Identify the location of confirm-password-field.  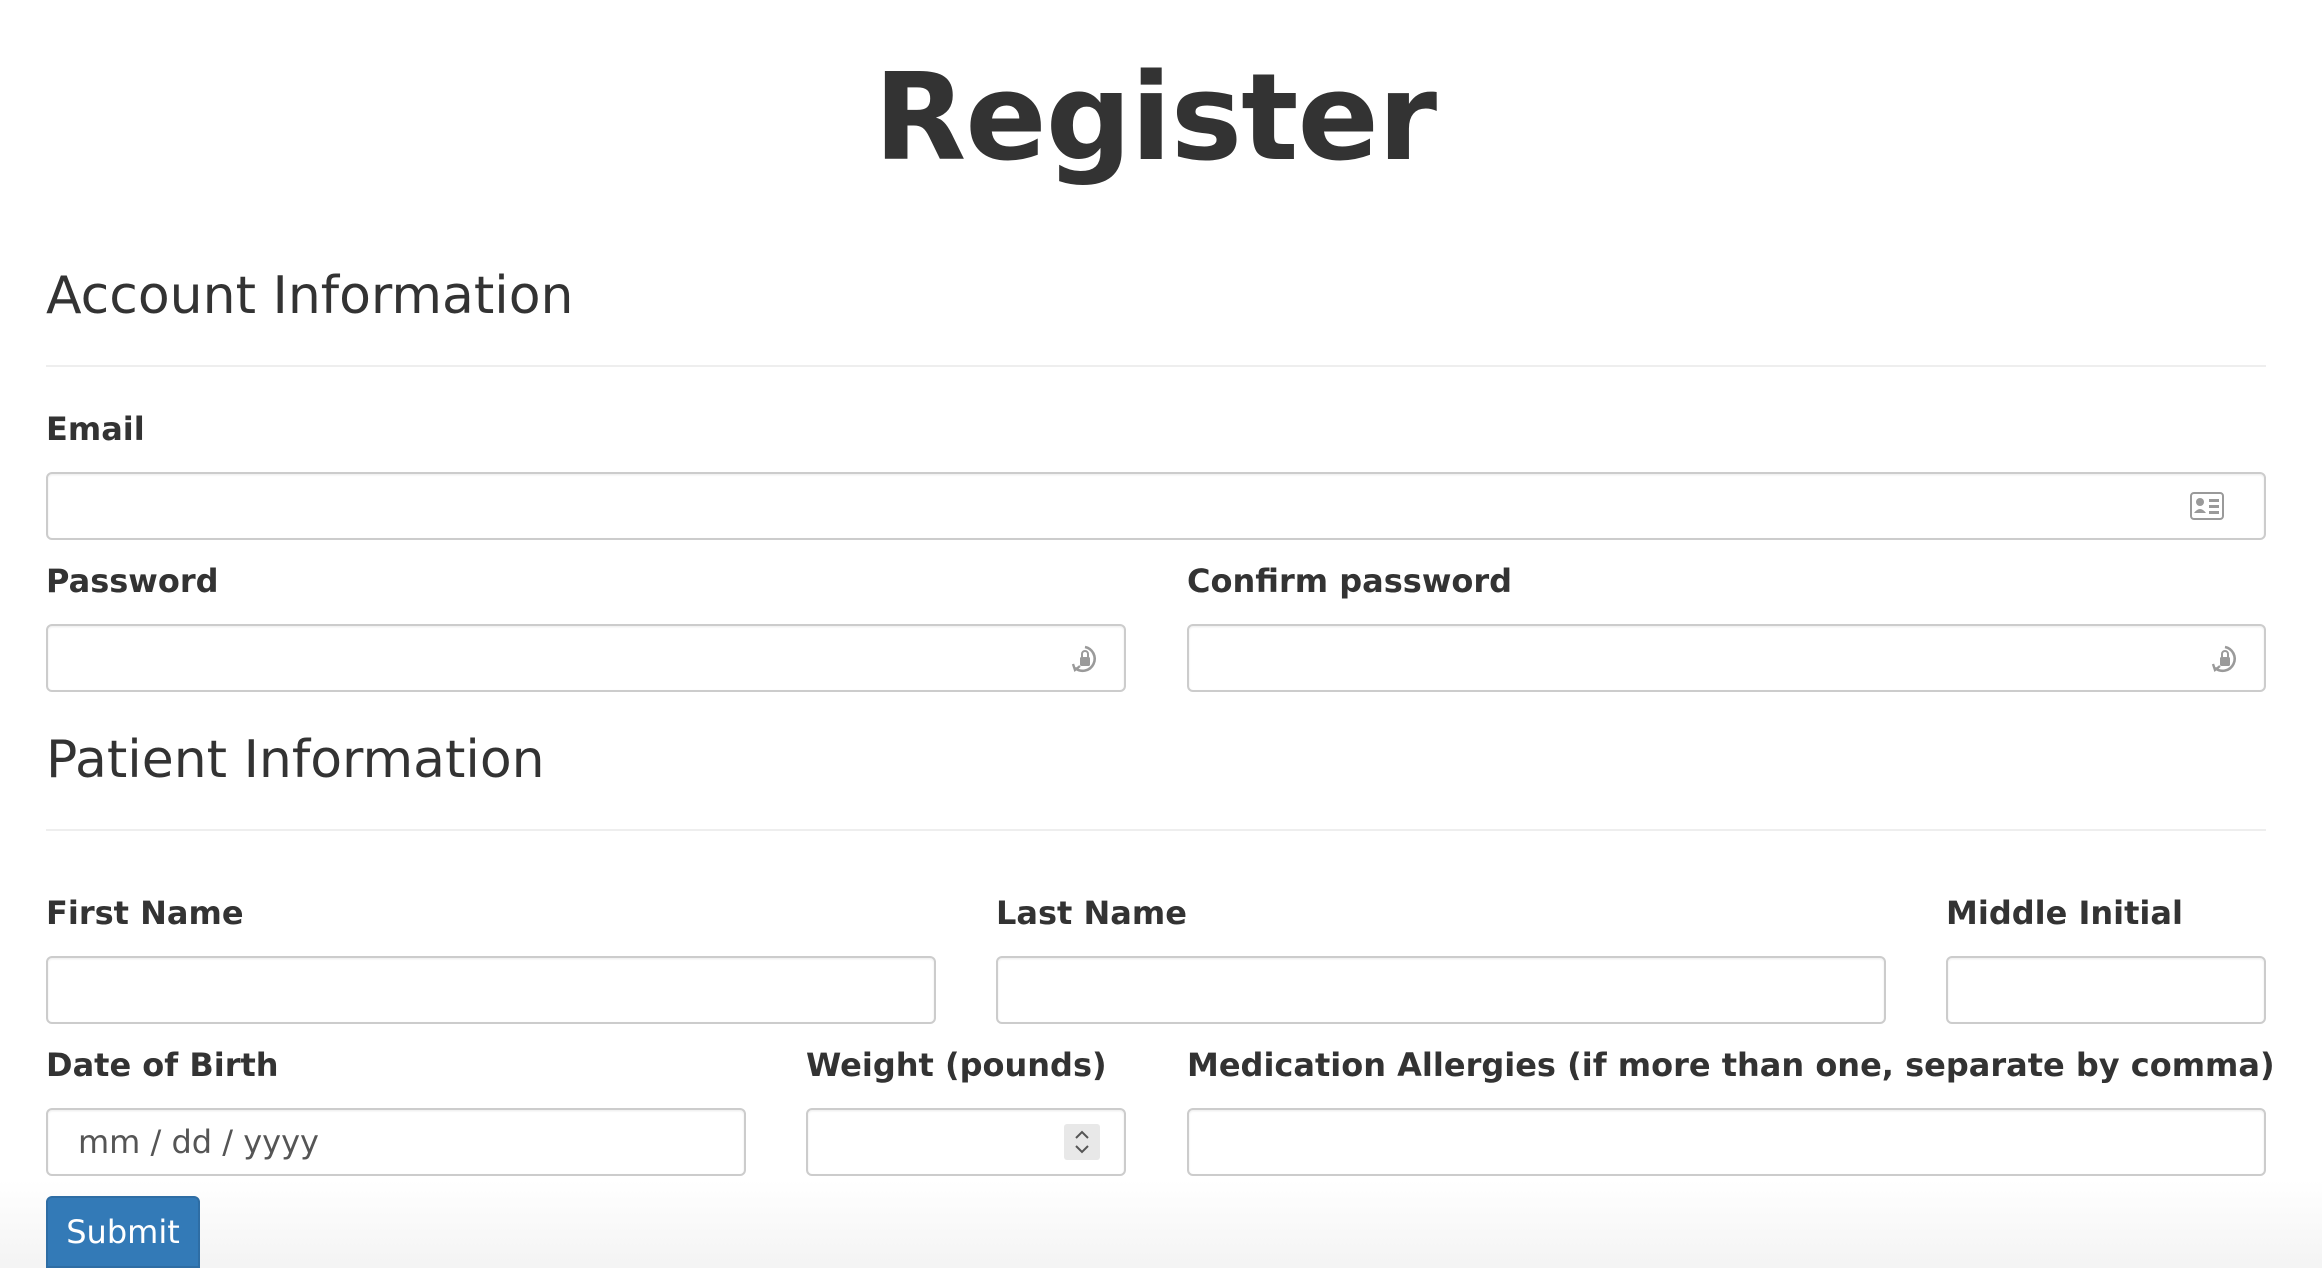
(1726, 658).